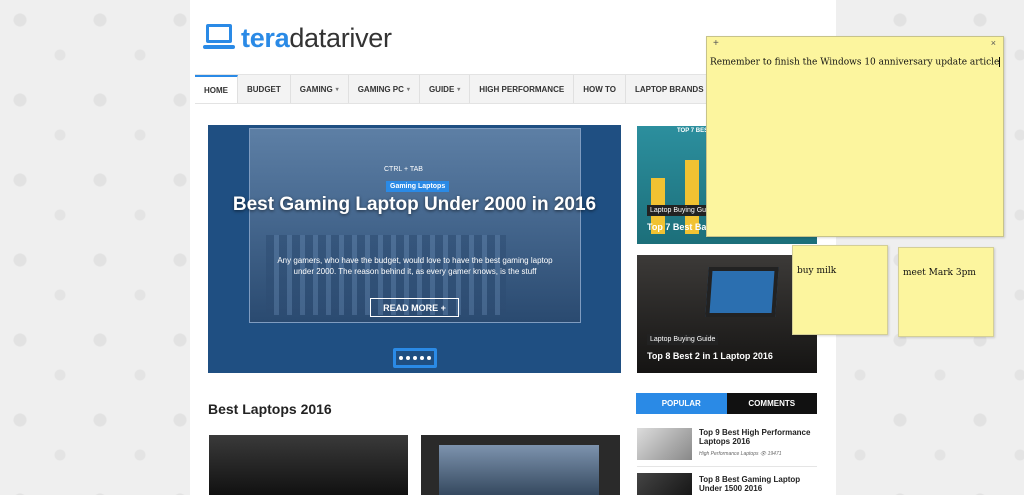 This screenshot has width=1024, height=495. What do you see at coordinates (740, 454) in the screenshot?
I see `popular-item-meta: High Performance Laptops 👁 19471` at bounding box center [740, 454].